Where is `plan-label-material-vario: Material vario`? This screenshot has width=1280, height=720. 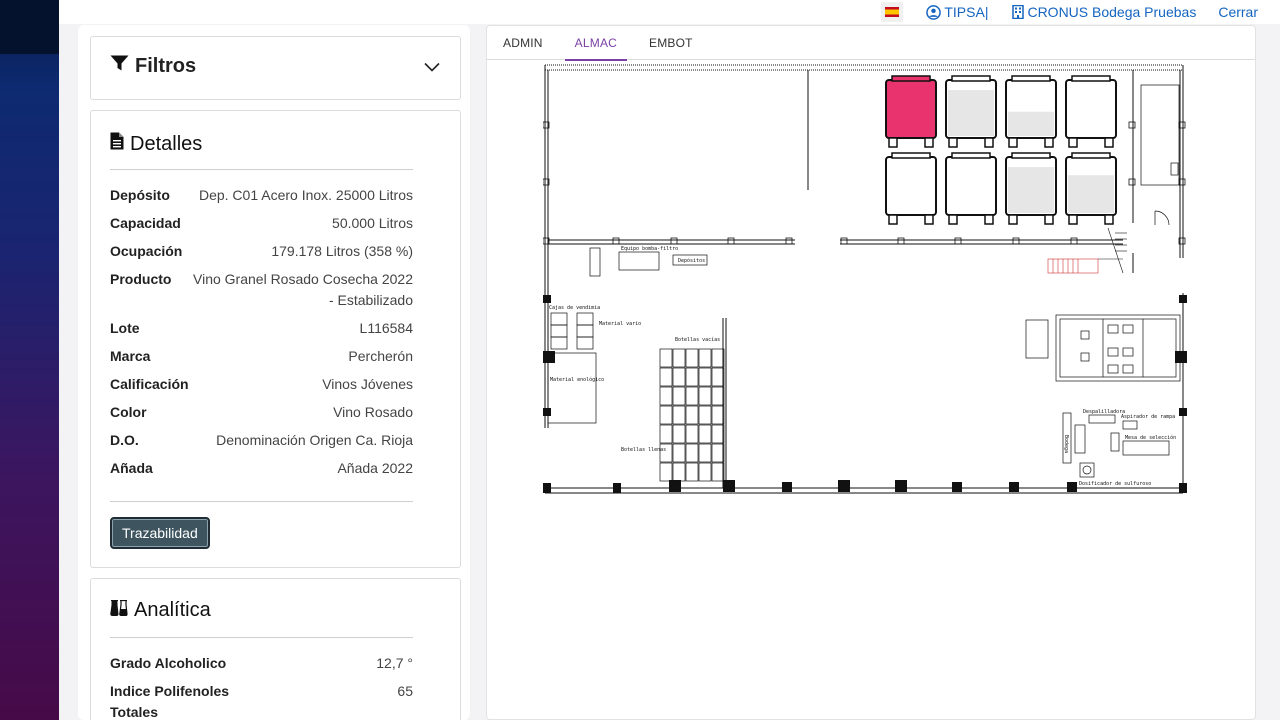 plan-label-material-vario: Material vario is located at coordinates (620, 324).